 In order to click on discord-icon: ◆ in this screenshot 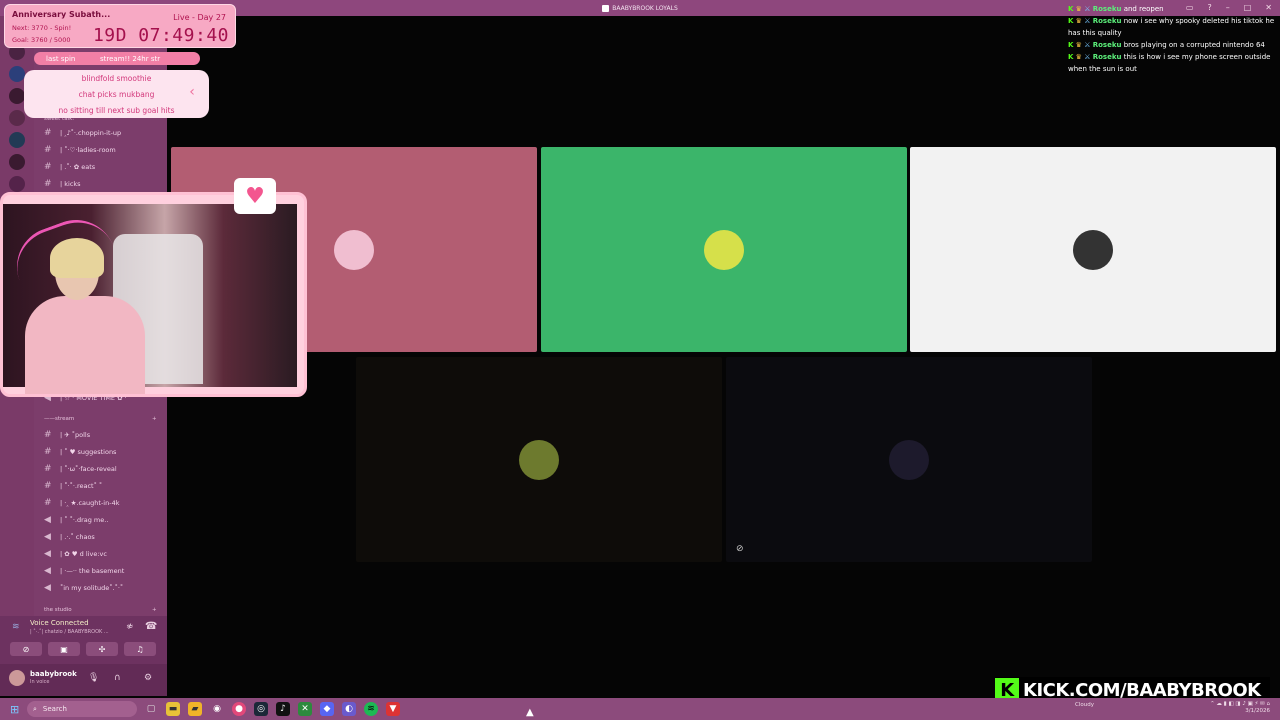, I will do `click(327, 709)`.